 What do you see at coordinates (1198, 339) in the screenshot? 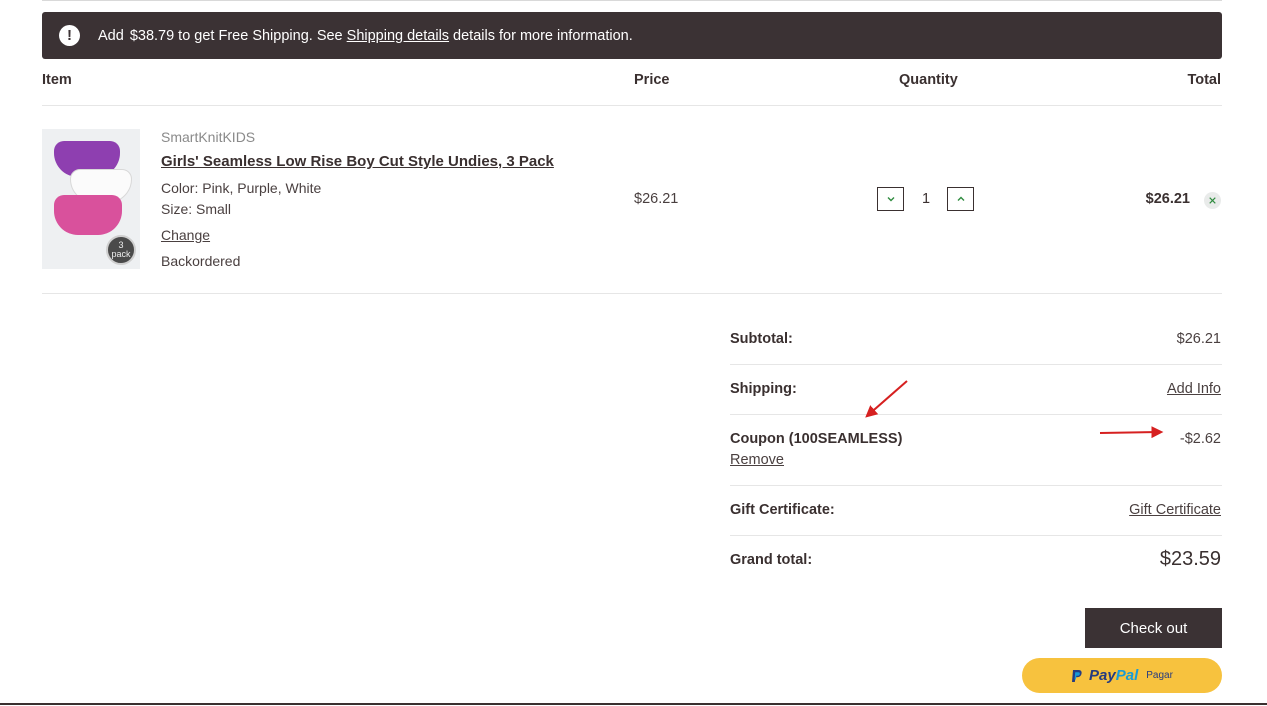
I see `subtotal-value: $26.21` at bounding box center [1198, 339].